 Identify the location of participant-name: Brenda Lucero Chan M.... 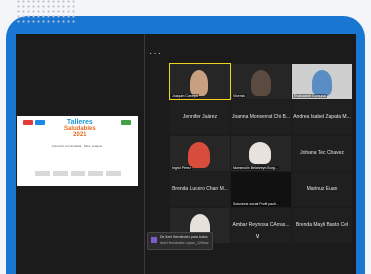
(200, 189).